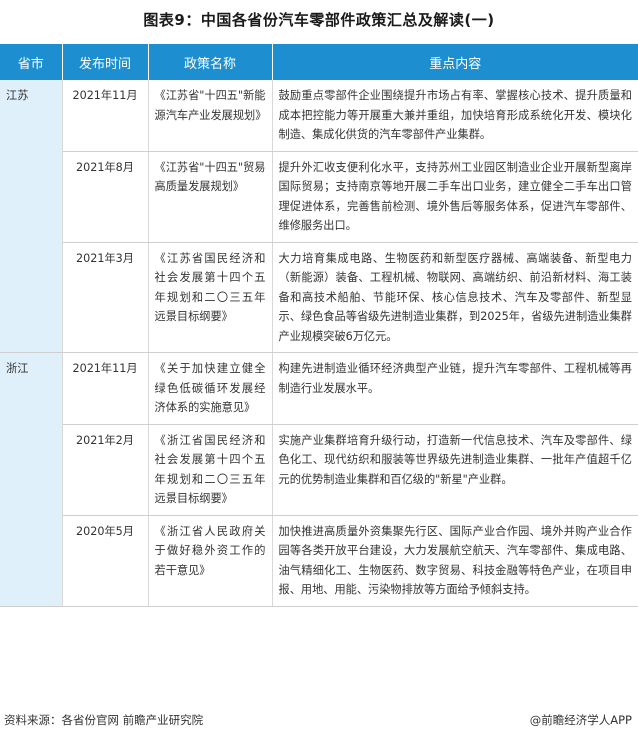 The image size is (638, 736). Describe the element at coordinates (210, 470) in the screenshot. I see `policy-name-cell: 《浙江省国民经济和社会发展第十四个五年规划和二〇三五年远景目标纲要》` at that location.